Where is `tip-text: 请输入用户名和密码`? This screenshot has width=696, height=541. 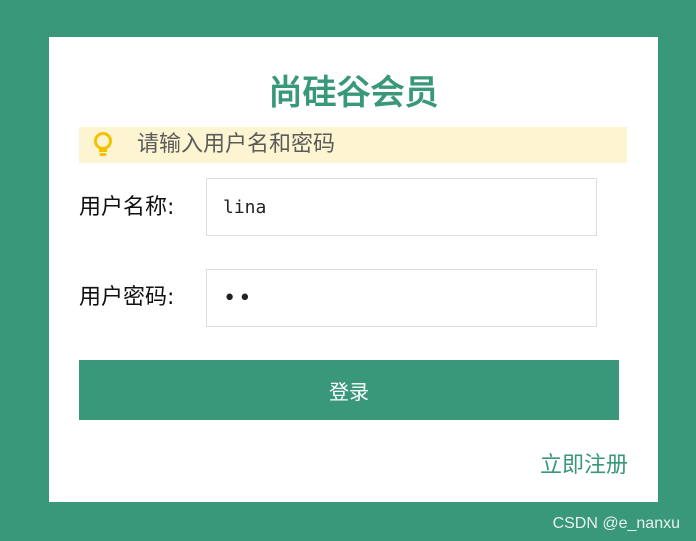 tip-text: 请输入用户名和密码 is located at coordinates (236, 144).